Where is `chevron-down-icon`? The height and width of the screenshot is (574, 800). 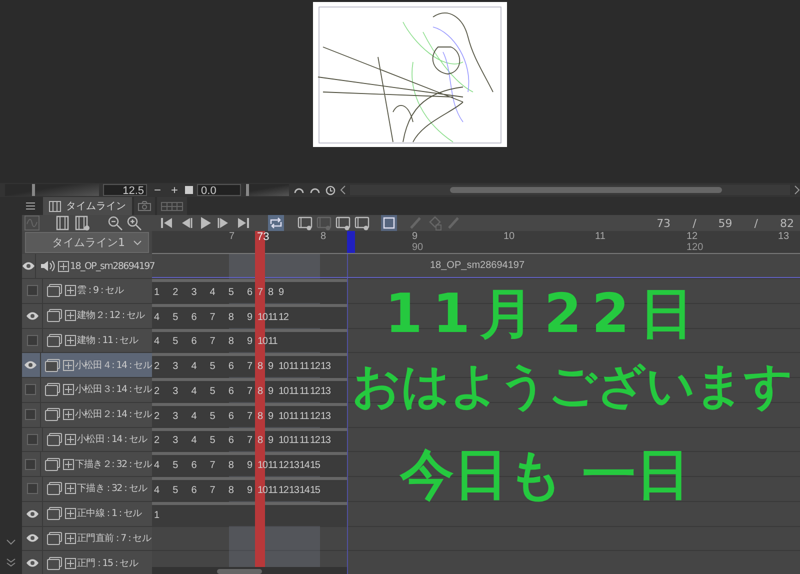 chevron-down-icon is located at coordinates (11, 542).